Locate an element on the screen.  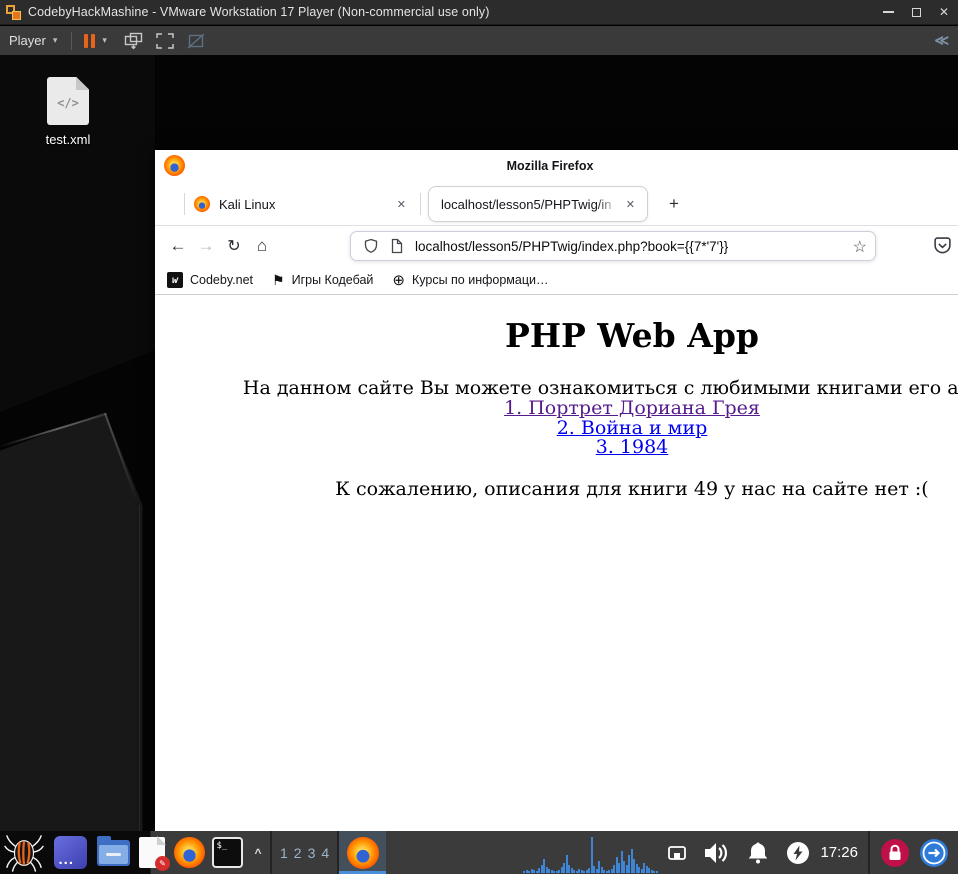
shield-icon is located at coordinates (371, 246).